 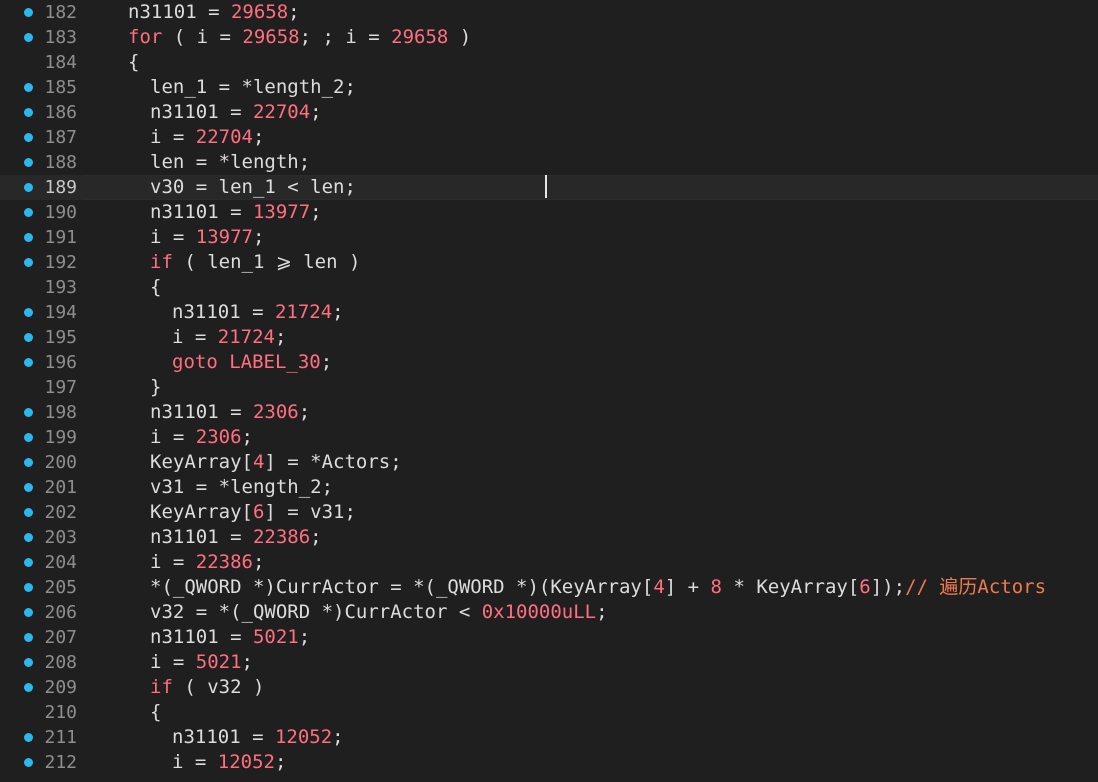 I want to click on code-line: 204 i = 22386;, so click(x=549, y=562).